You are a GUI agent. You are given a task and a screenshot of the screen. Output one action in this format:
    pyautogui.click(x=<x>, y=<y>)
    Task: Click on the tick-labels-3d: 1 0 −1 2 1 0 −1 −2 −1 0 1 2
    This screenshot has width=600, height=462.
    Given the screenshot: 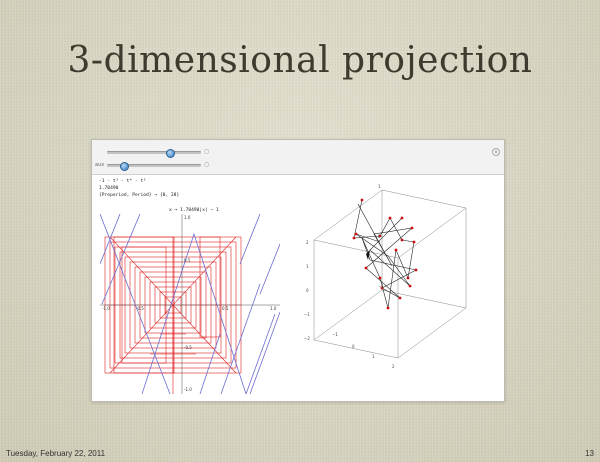 What is the action you would take?
    pyautogui.click(x=349, y=276)
    